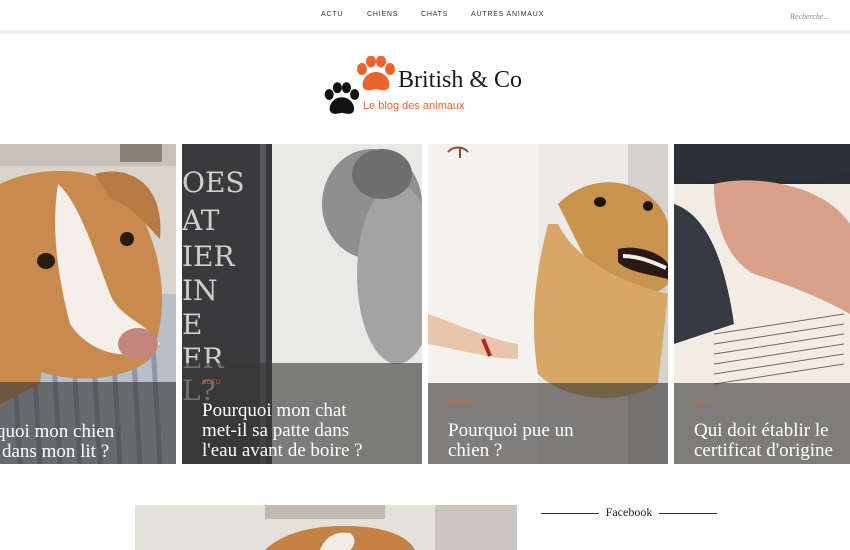  I want to click on site-title: British & Co, so click(460, 80).